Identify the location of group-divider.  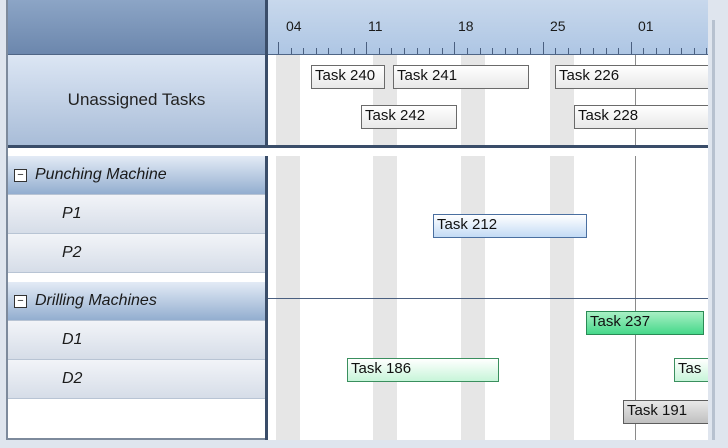
(488, 298).